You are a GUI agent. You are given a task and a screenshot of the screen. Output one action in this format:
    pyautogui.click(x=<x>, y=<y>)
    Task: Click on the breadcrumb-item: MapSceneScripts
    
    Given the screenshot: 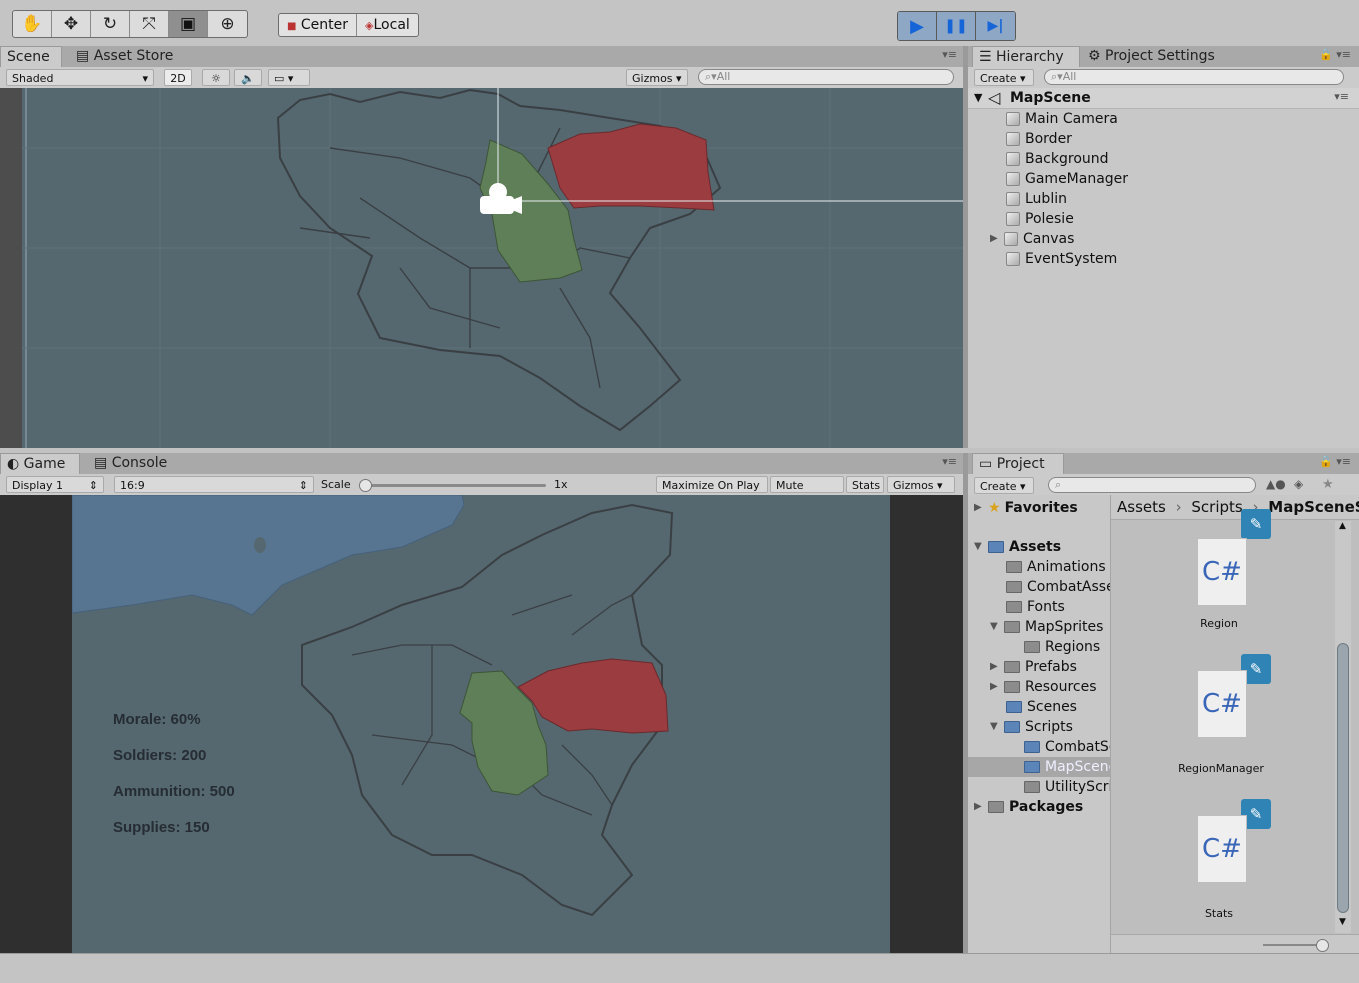 What is the action you would take?
    pyautogui.click(x=1313, y=507)
    